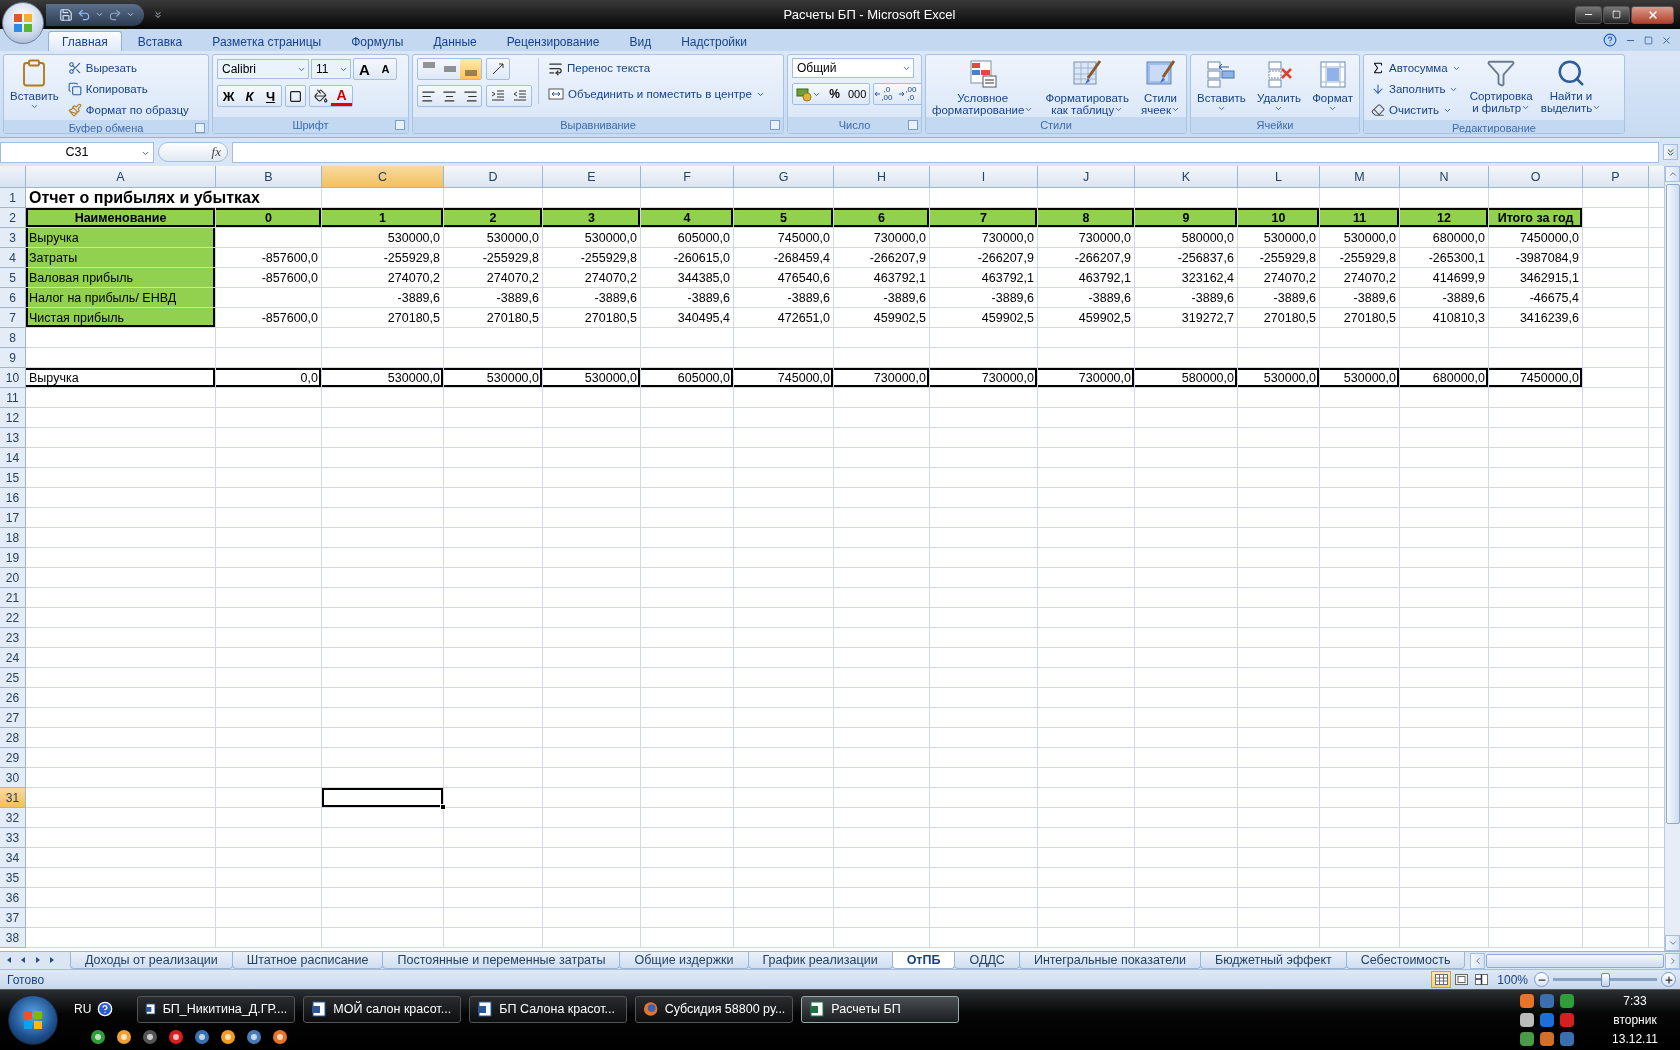  What do you see at coordinates (13, 458) in the screenshot?
I see `row-header: 14` at bounding box center [13, 458].